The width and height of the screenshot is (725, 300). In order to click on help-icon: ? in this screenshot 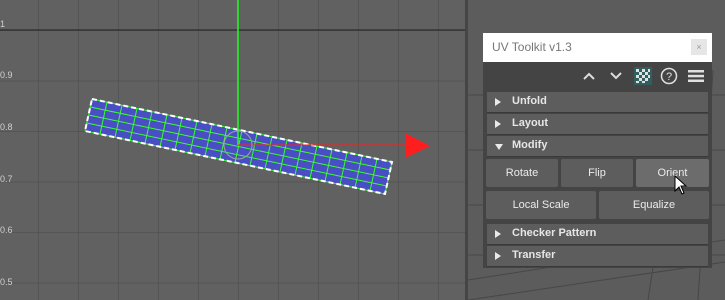, I will do `click(669, 76)`.